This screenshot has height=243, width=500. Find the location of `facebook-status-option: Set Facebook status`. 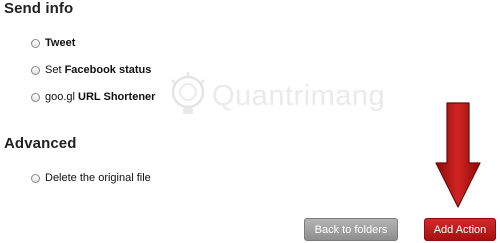

facebook-status-option: Set Facebook status is located at coordinates (91, 70).